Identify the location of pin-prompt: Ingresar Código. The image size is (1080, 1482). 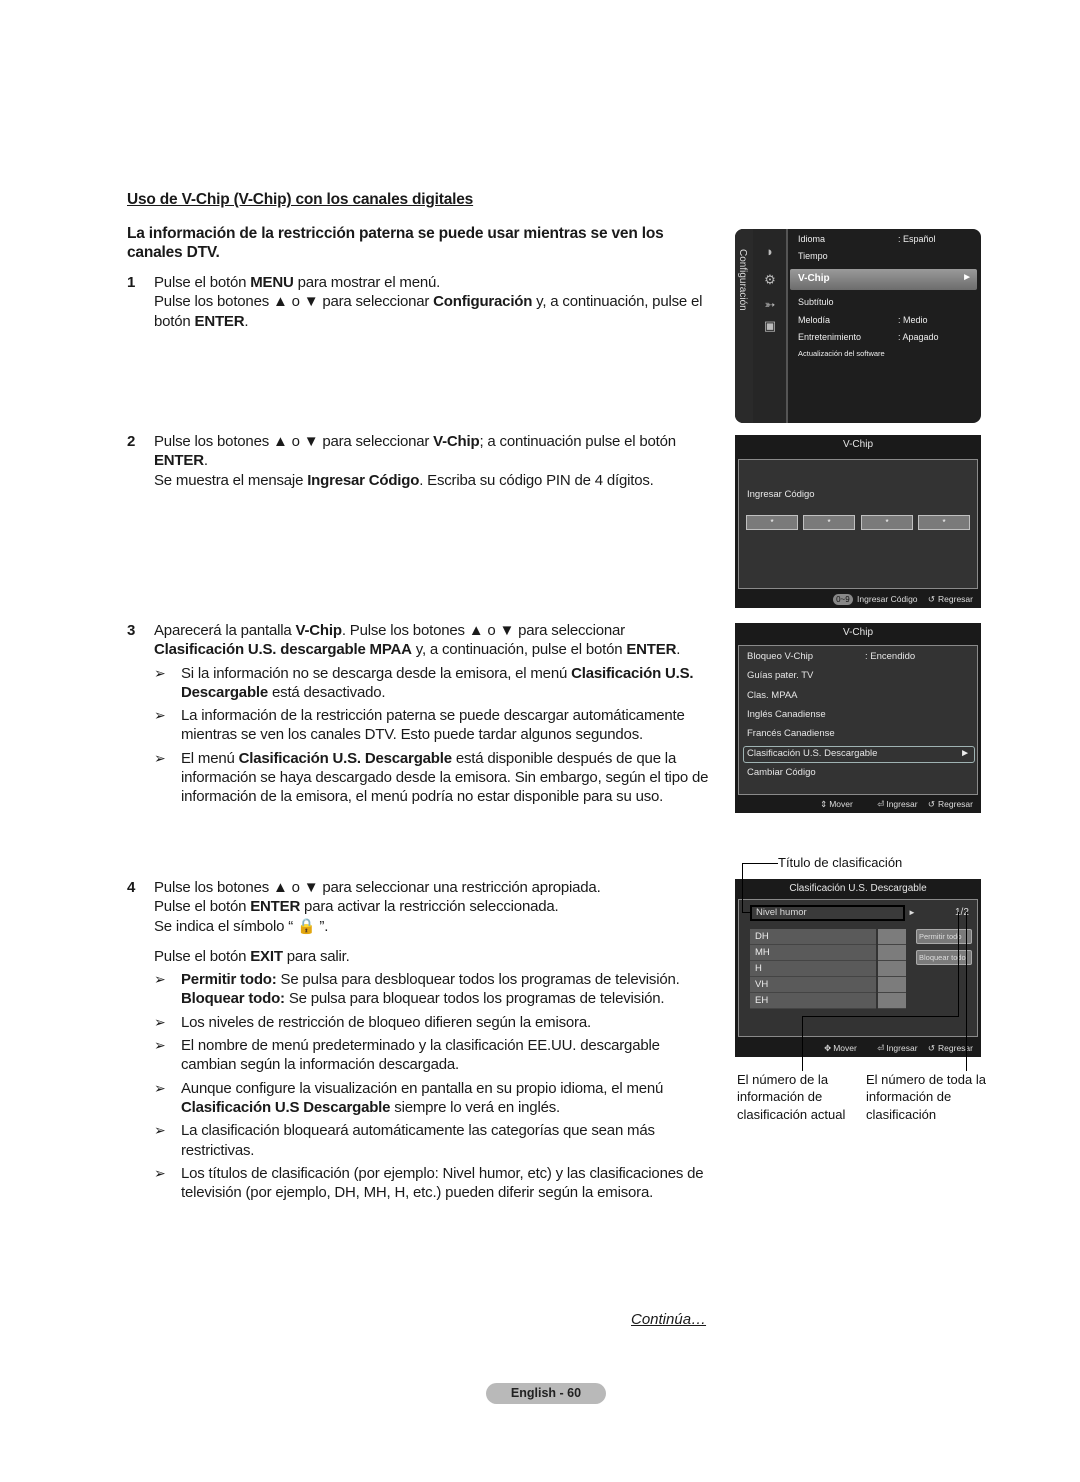
(781, 494).